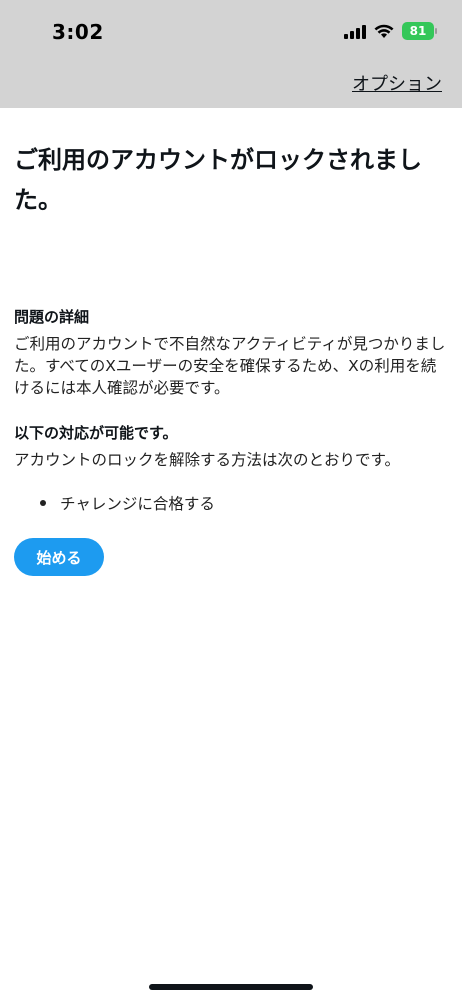  Describe the element at coordinates (384, 31) in the screenshot. I see `wifi-icon` at that location.